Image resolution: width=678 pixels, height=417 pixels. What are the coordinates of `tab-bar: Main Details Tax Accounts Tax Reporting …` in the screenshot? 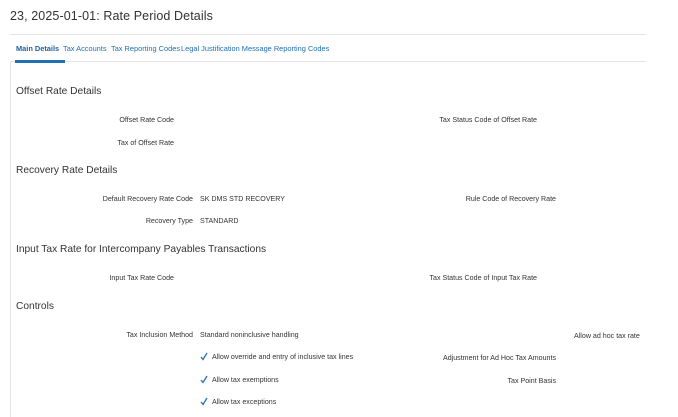 It's located at (328, 48).